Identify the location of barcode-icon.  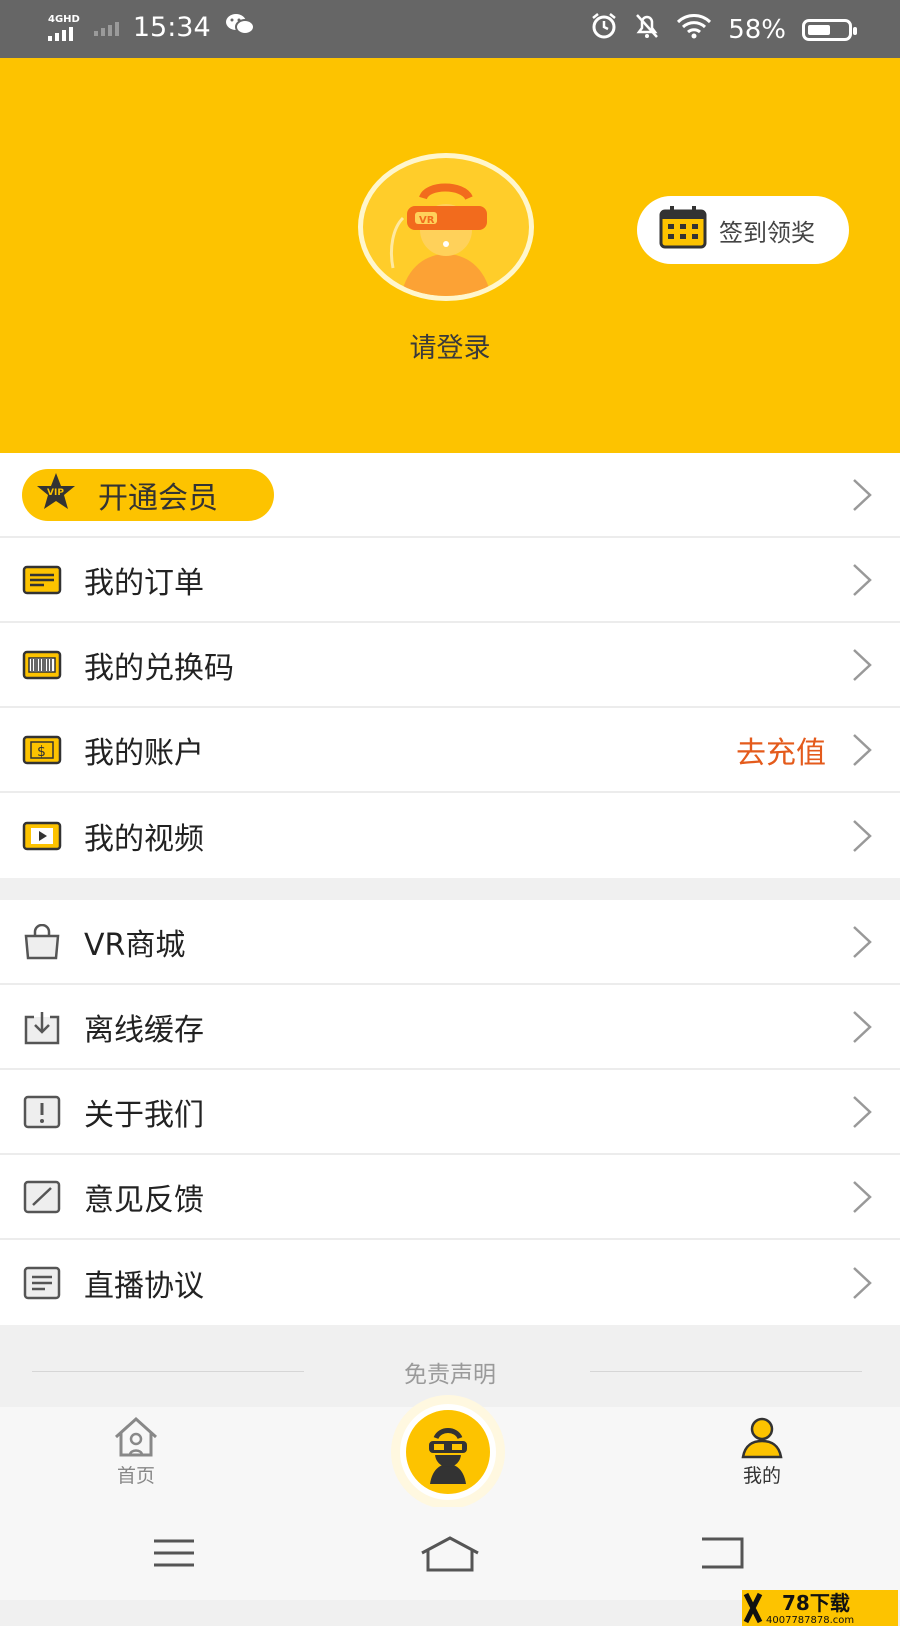
(42, 664).